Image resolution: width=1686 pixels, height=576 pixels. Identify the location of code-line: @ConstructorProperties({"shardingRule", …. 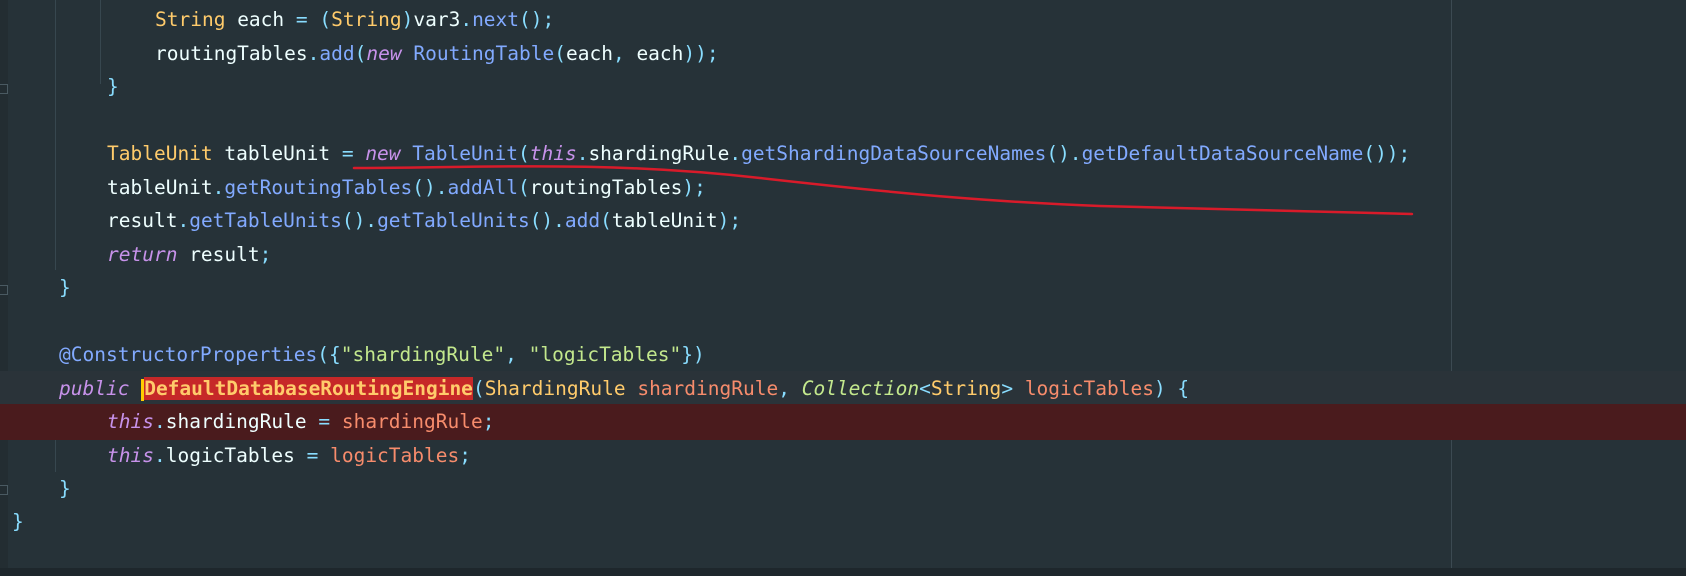
(843, 355).